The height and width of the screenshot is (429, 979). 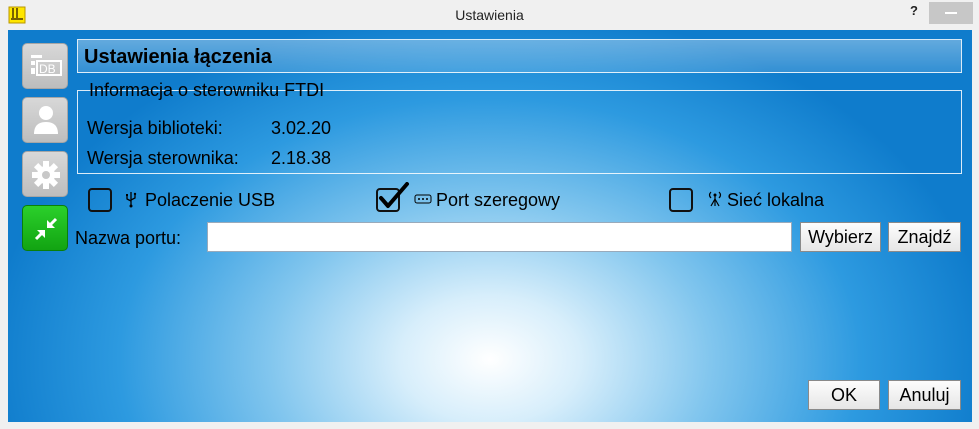 What do you see at coordinates (499, 237) in the screenshot?
I see `port-name-input` at bounding box center [499, 237].